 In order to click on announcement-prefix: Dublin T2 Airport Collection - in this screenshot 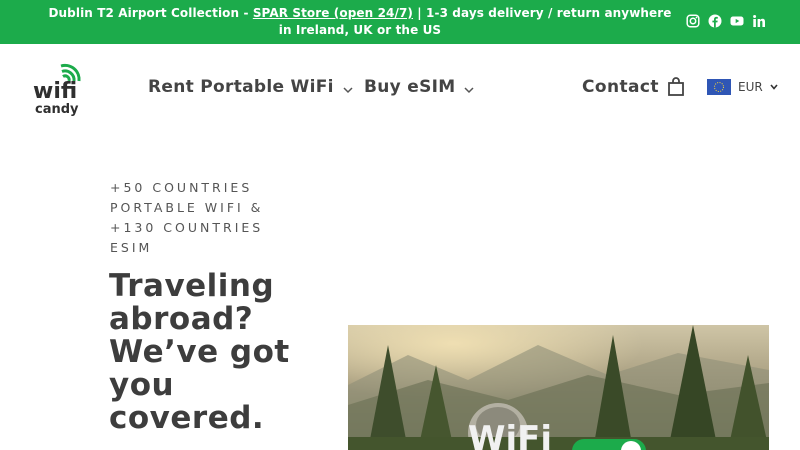, I will do `click(150, 13)`.